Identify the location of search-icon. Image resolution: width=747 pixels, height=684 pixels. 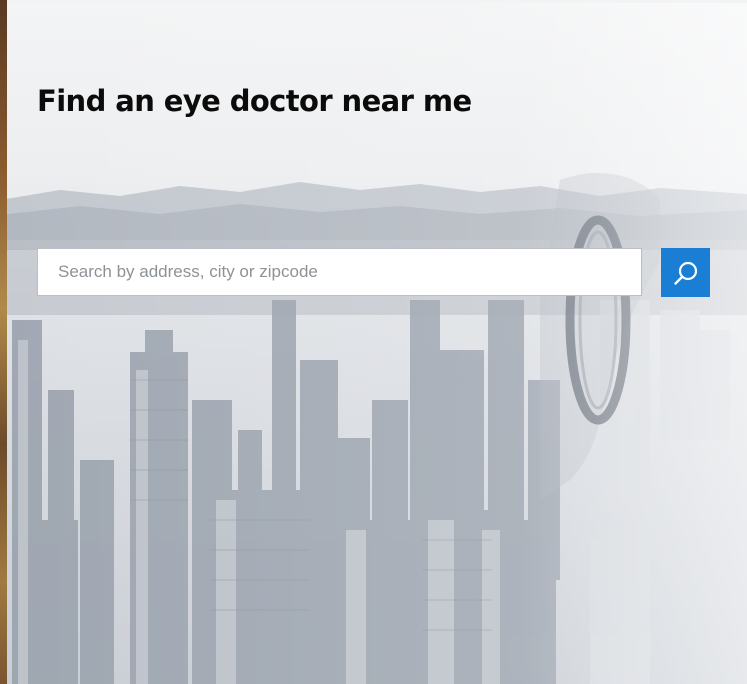
(685, 273).